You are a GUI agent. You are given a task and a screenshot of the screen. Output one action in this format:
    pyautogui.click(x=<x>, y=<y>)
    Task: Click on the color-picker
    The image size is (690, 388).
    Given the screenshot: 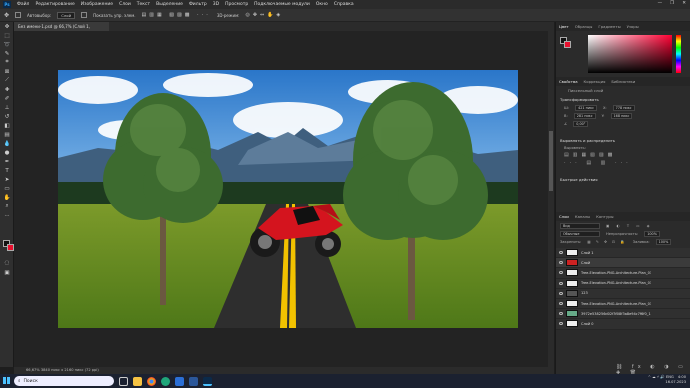 What is the action you would take?
    pyautogui.click(x=623, y=54)
    